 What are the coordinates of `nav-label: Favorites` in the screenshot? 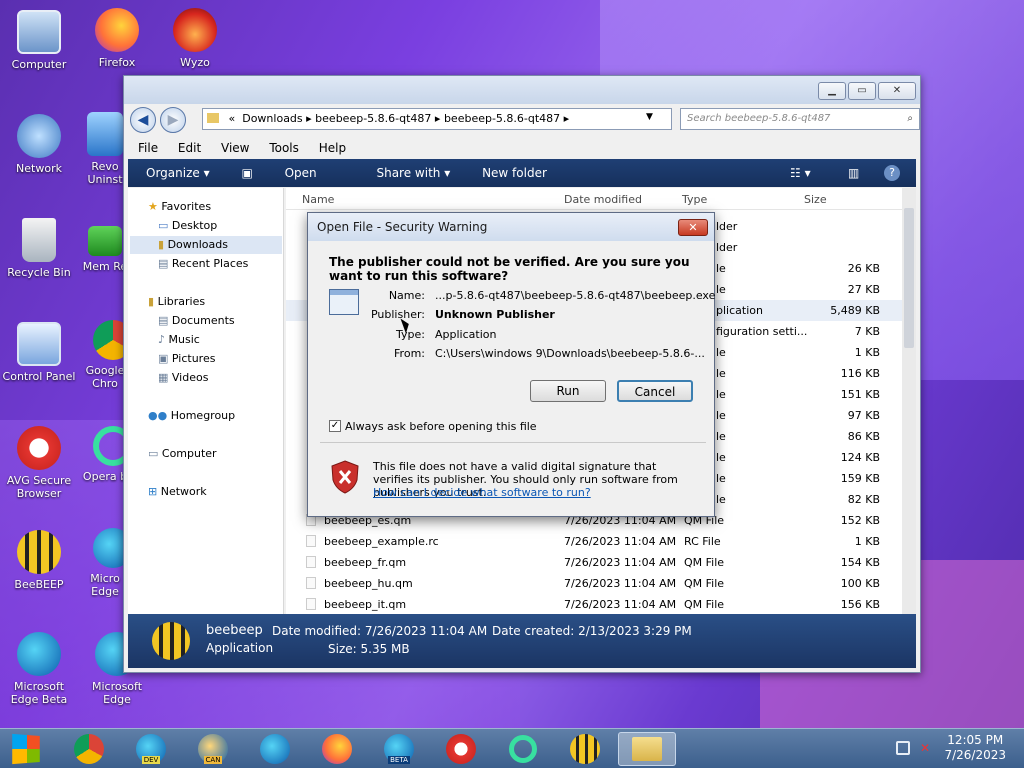 It's located at (186, 206).